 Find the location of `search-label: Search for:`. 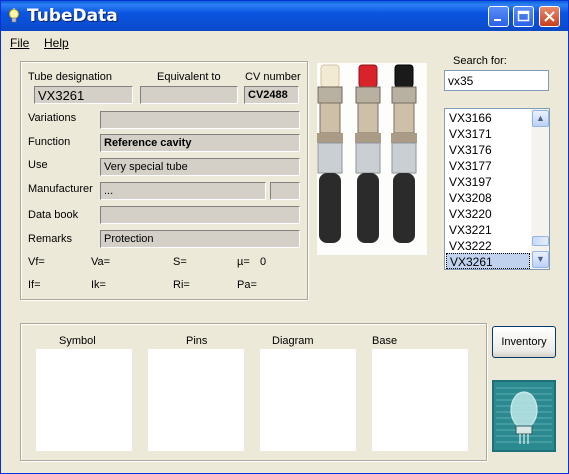

search-label: Search for: is located at coordinates (480, 61).